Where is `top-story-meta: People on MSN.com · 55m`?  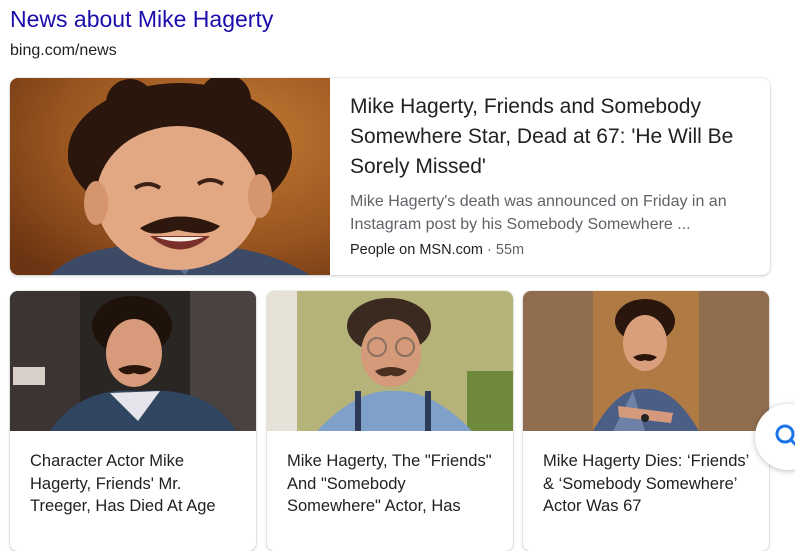
top-story-meta: People on MSN.com · 55m is located at coordinates (552, 250).